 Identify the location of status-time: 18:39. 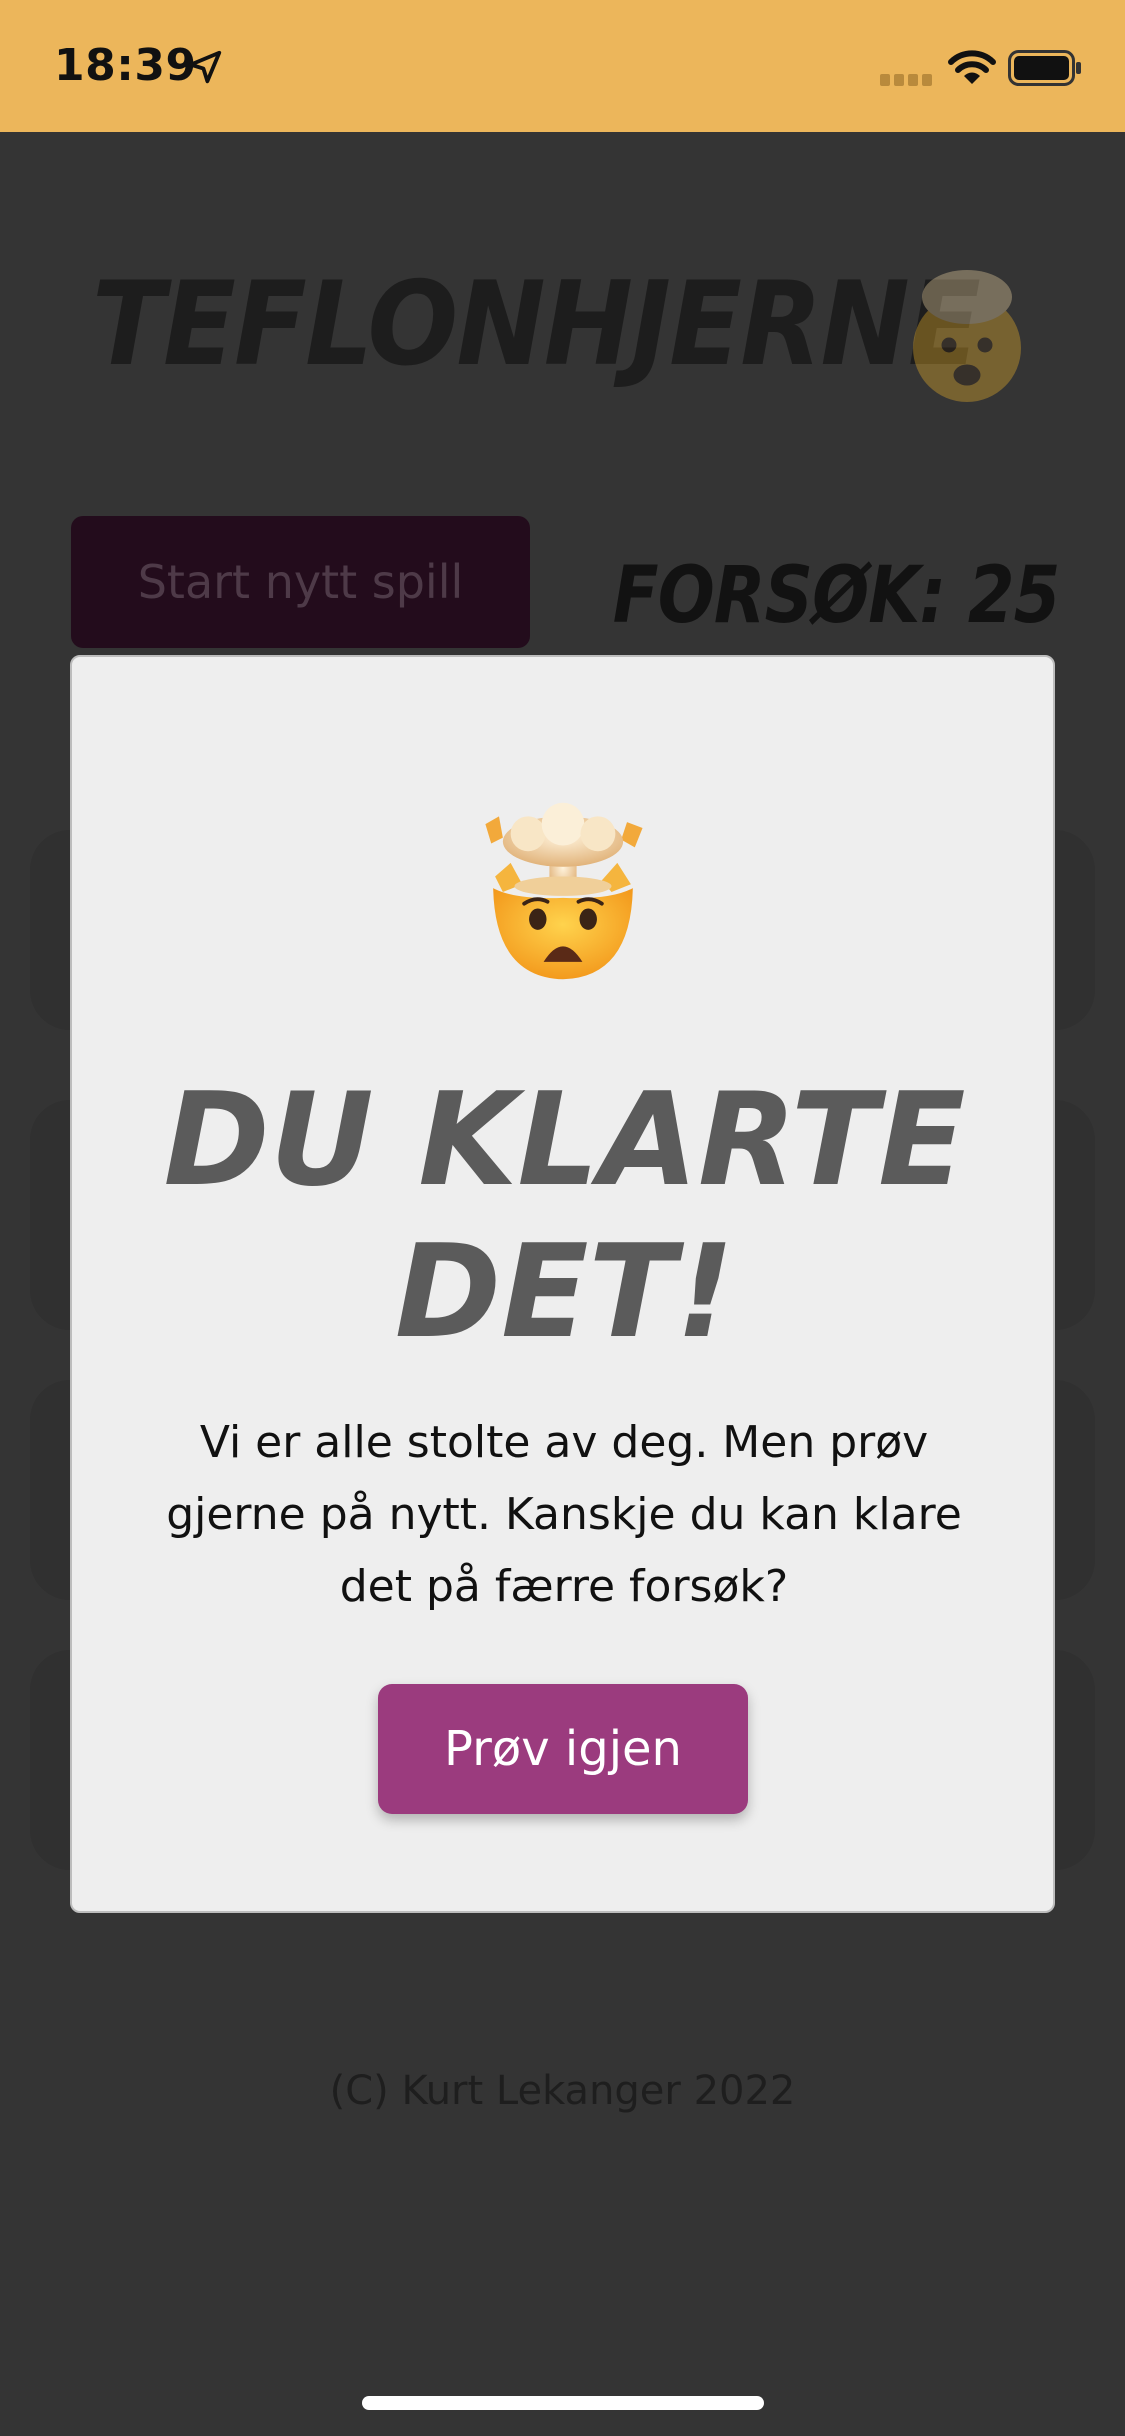
(125, 65).